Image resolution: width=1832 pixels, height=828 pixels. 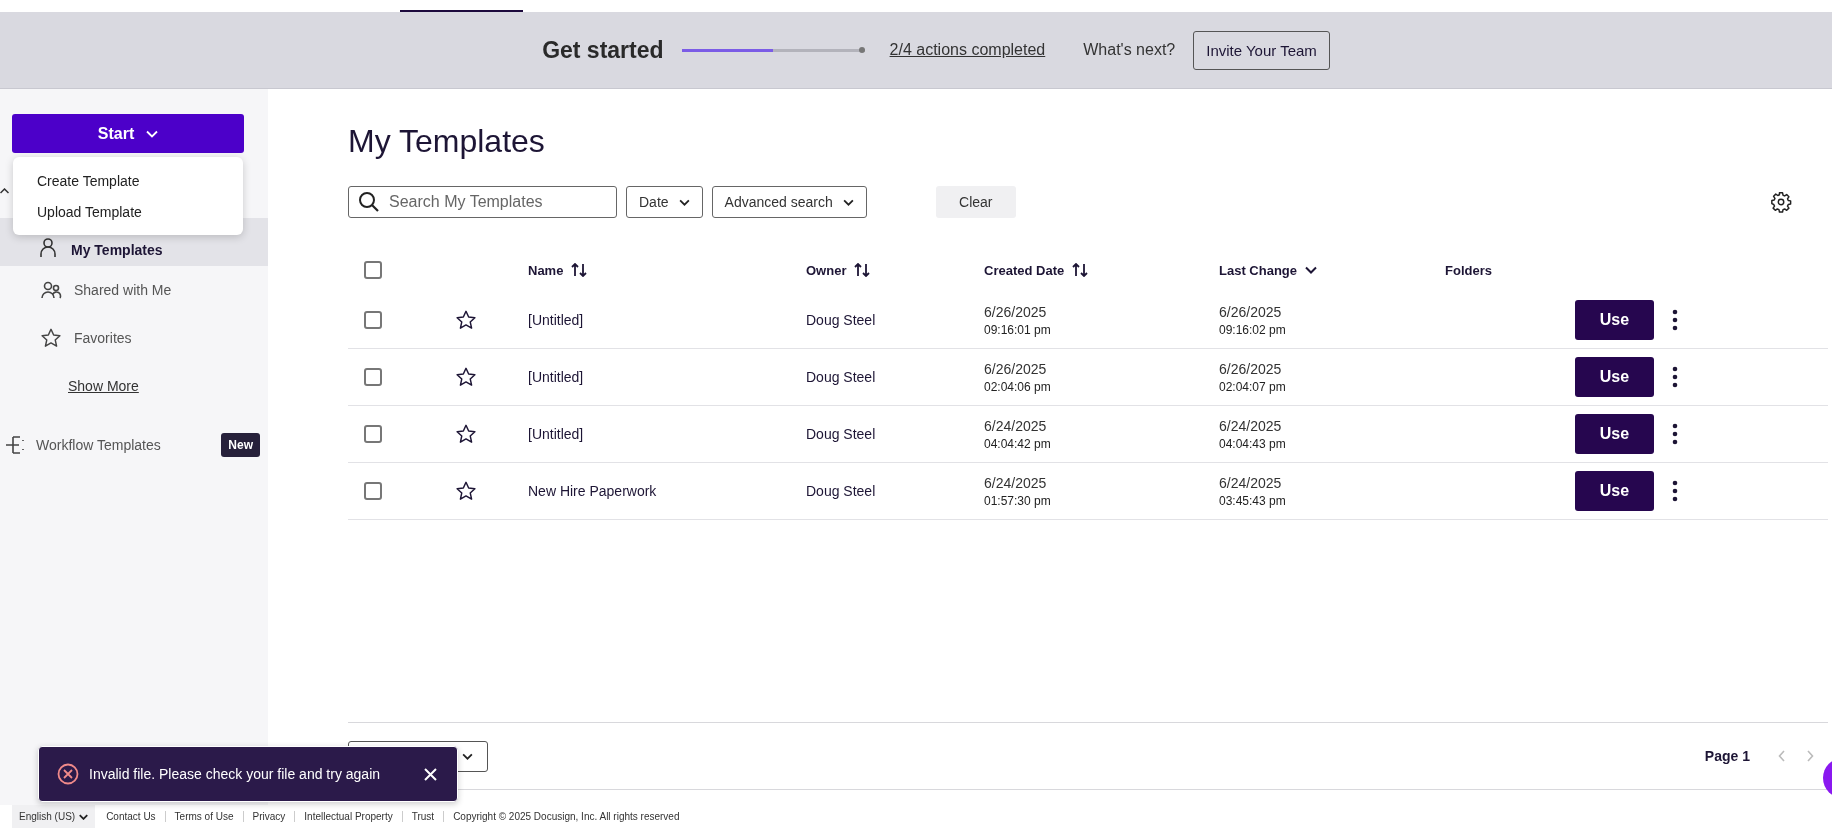 What do you see at coordinates (603, 50) in the screenshot?
I see `banner-title: Get started` at bounding box center [603, 50].